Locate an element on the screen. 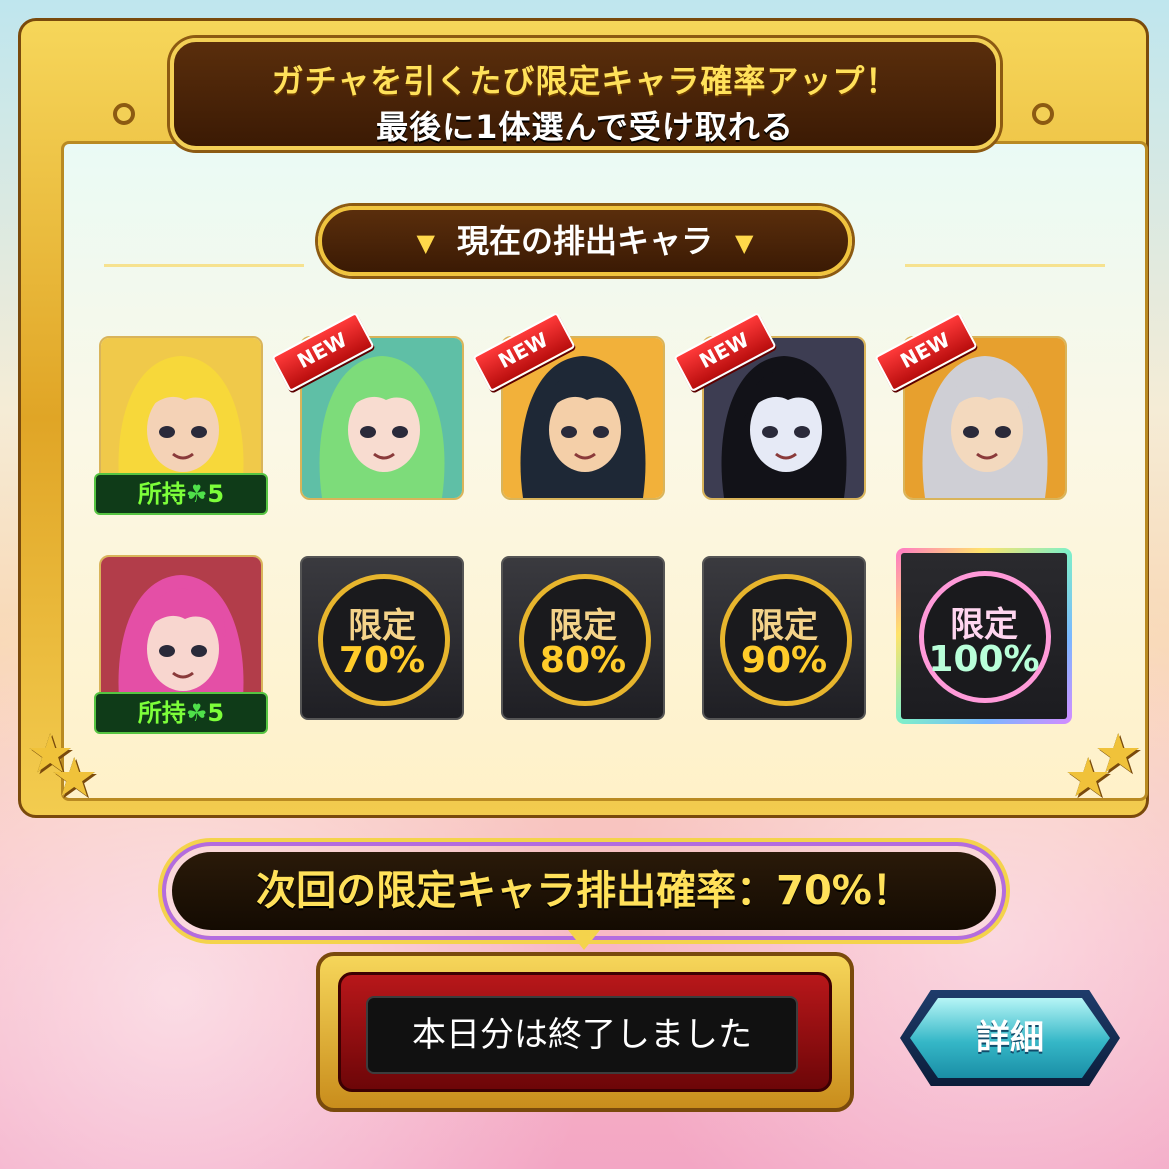  section-header: ▼ 現在の排出キャラ ▼ is located at coordinates (585, 241).